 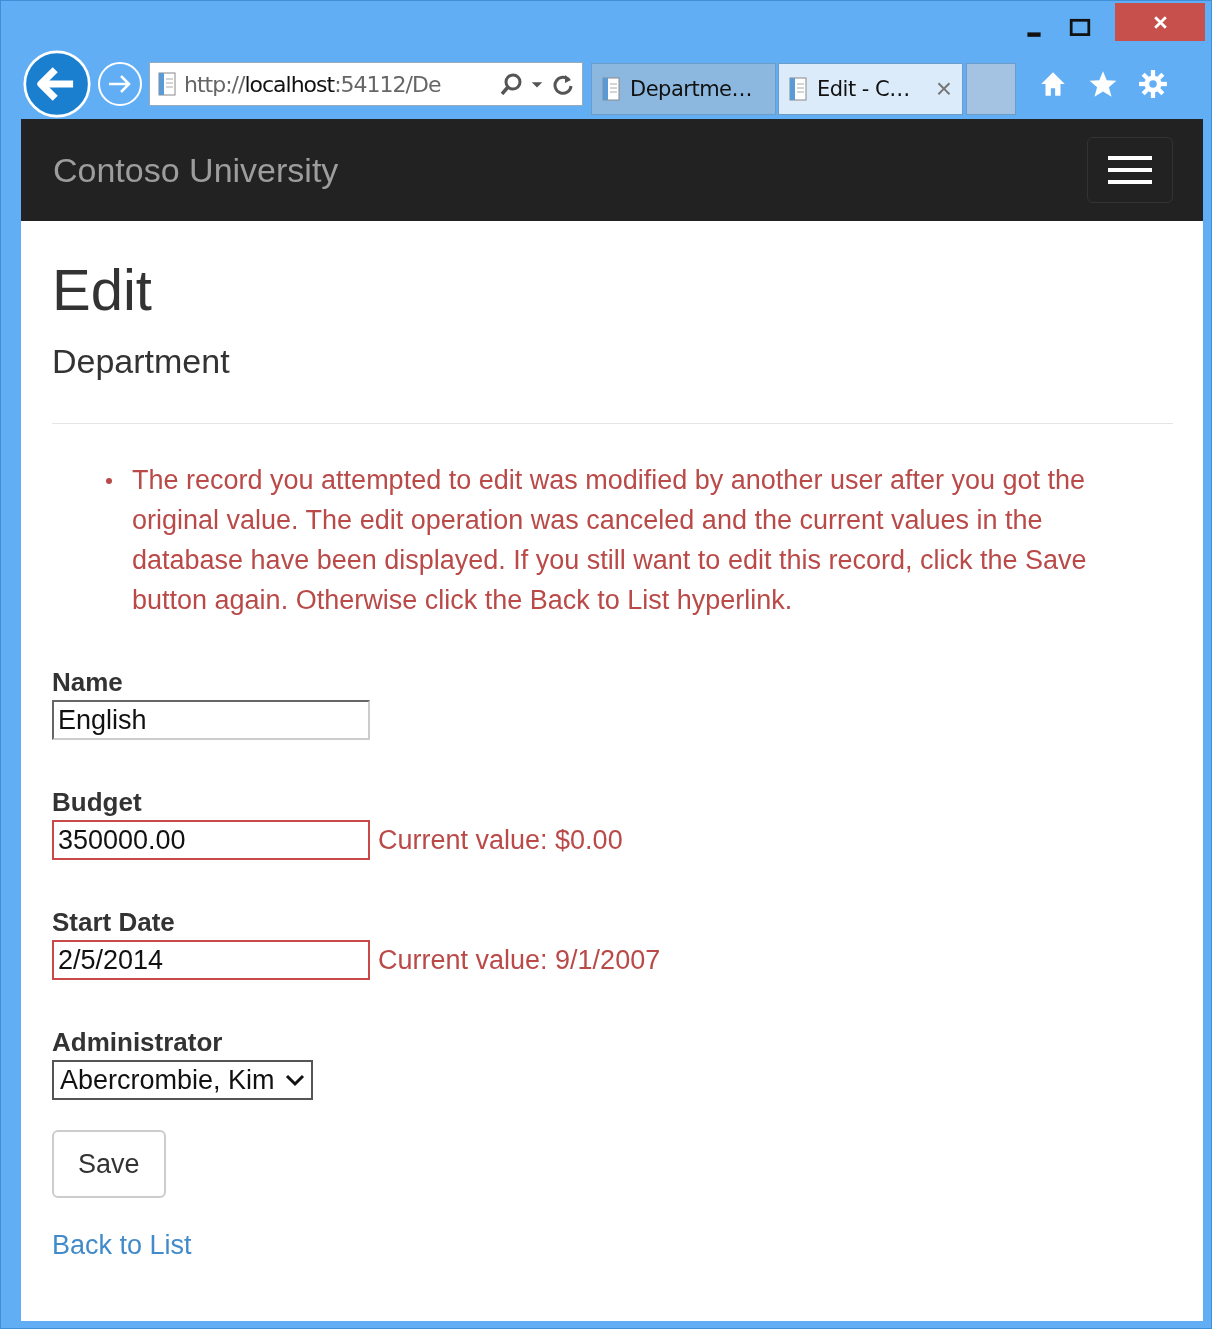 What do you see at coordinates (294, 1080) in the screenshot?
I see `caret-icon` at bounding box center [294, 1080].